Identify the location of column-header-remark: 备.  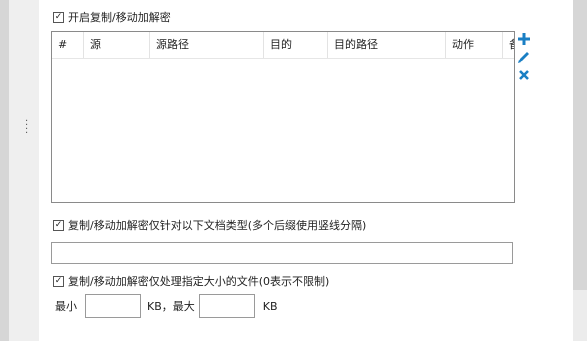
(508, 45).